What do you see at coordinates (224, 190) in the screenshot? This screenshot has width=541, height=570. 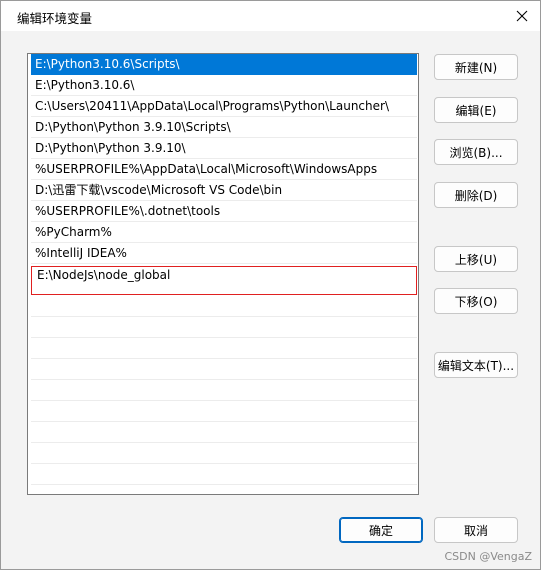 I see `list-item: D:\迅雷下载\vscode\Microsoft VS Code\bin` at bounding box center [224, 190].